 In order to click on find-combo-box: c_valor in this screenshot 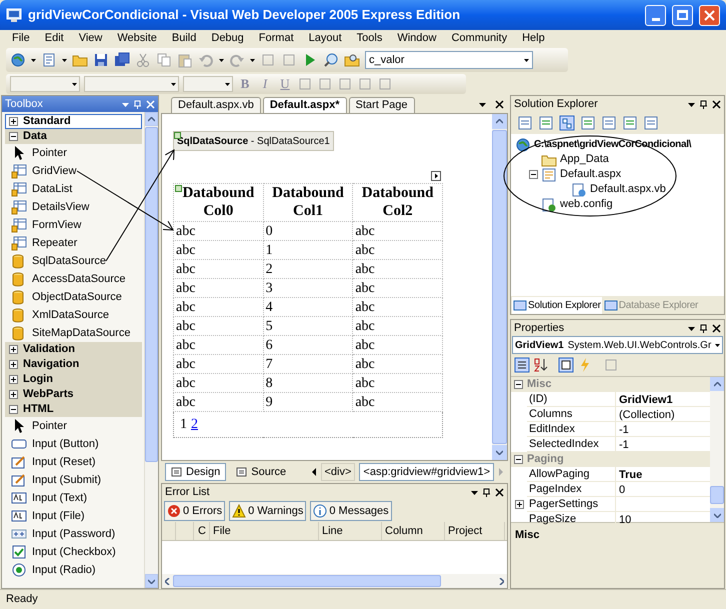, I will do `click(449, 60)`.